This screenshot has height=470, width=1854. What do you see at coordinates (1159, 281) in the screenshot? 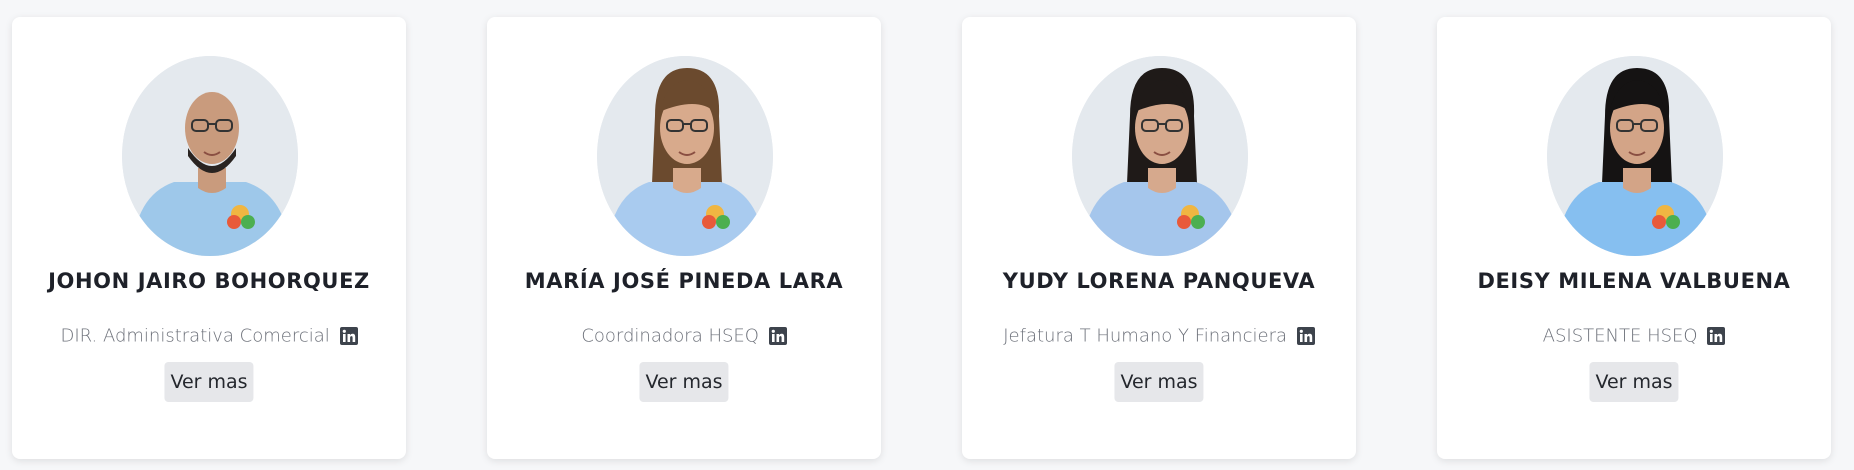
I see `member-name: YUDY LORENA PANQUEVA` at bounding box center [1159, 281].